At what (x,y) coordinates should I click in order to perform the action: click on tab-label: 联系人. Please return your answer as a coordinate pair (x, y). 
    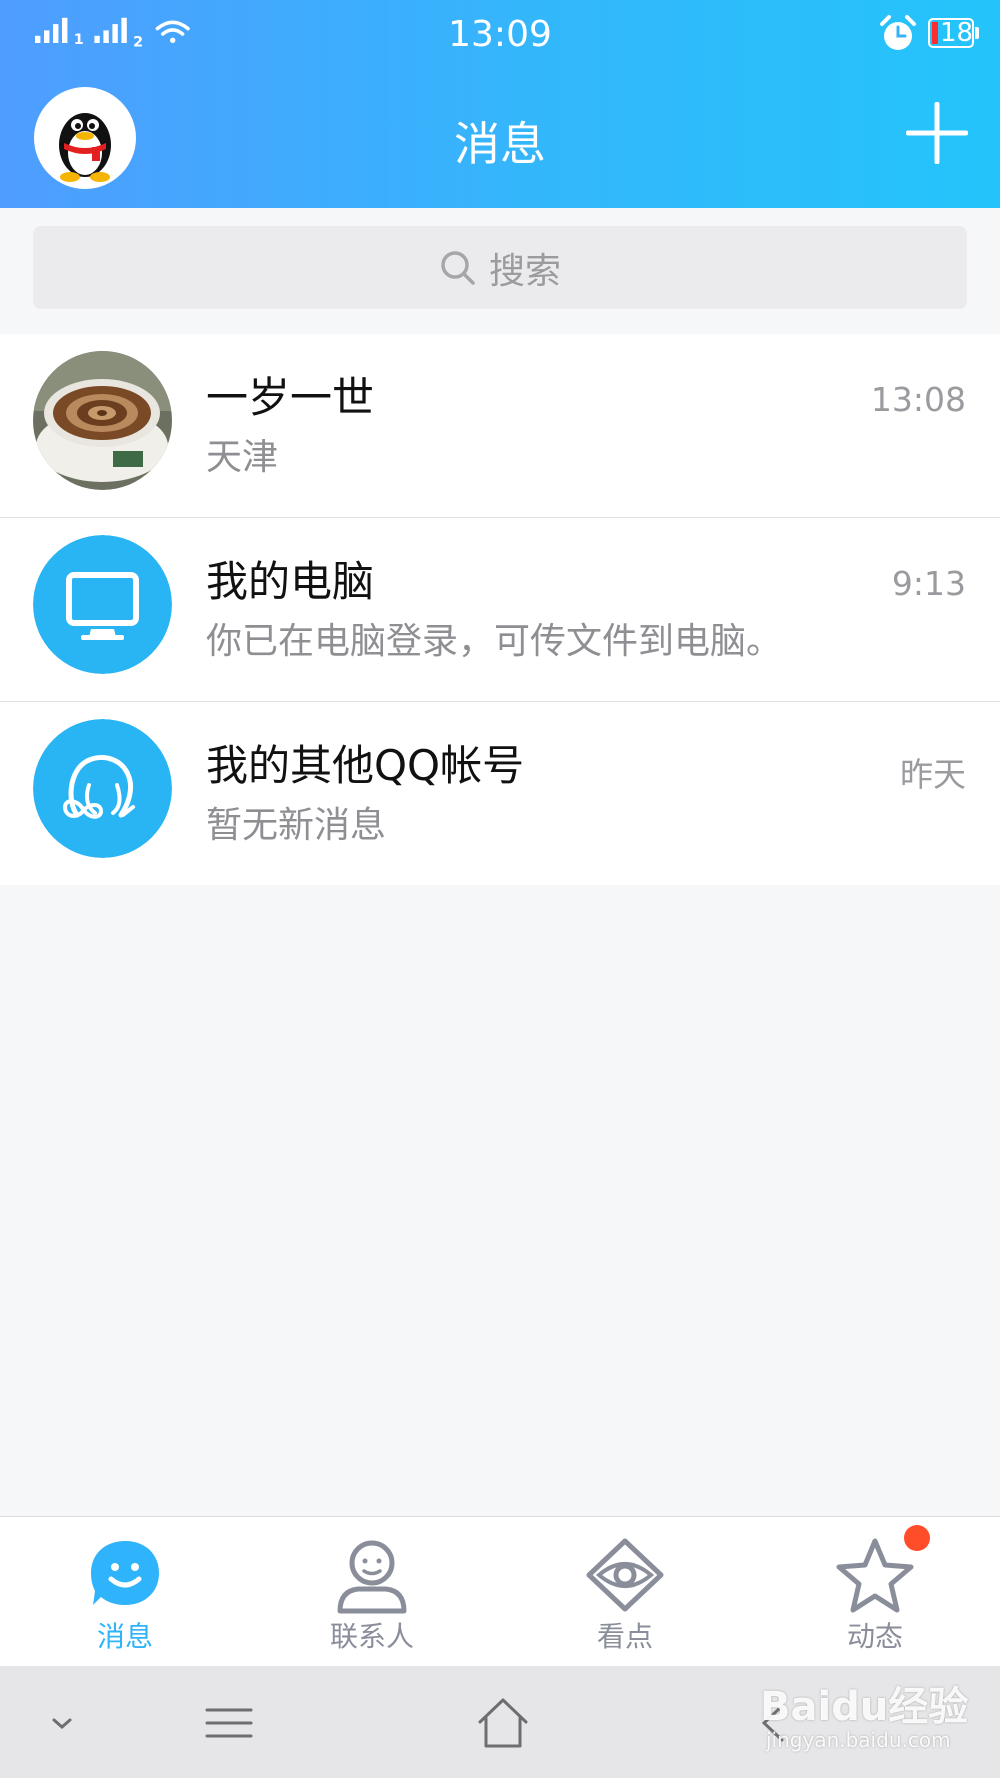
    Looking at the image, I should click on (371, 1636).